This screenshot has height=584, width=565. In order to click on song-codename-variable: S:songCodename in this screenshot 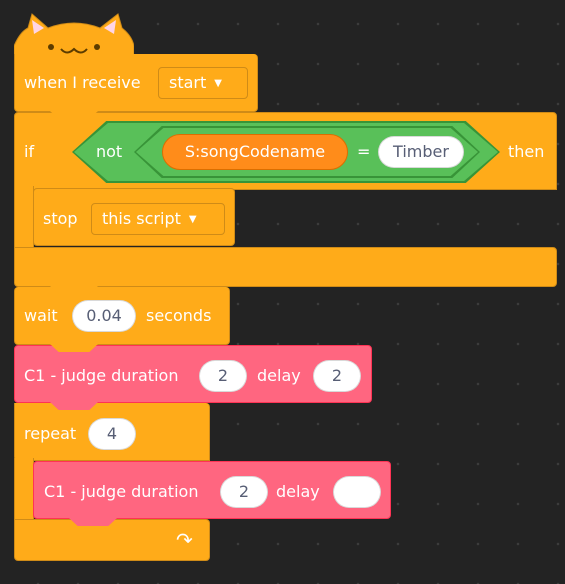, I will do `click(255, 152)`.